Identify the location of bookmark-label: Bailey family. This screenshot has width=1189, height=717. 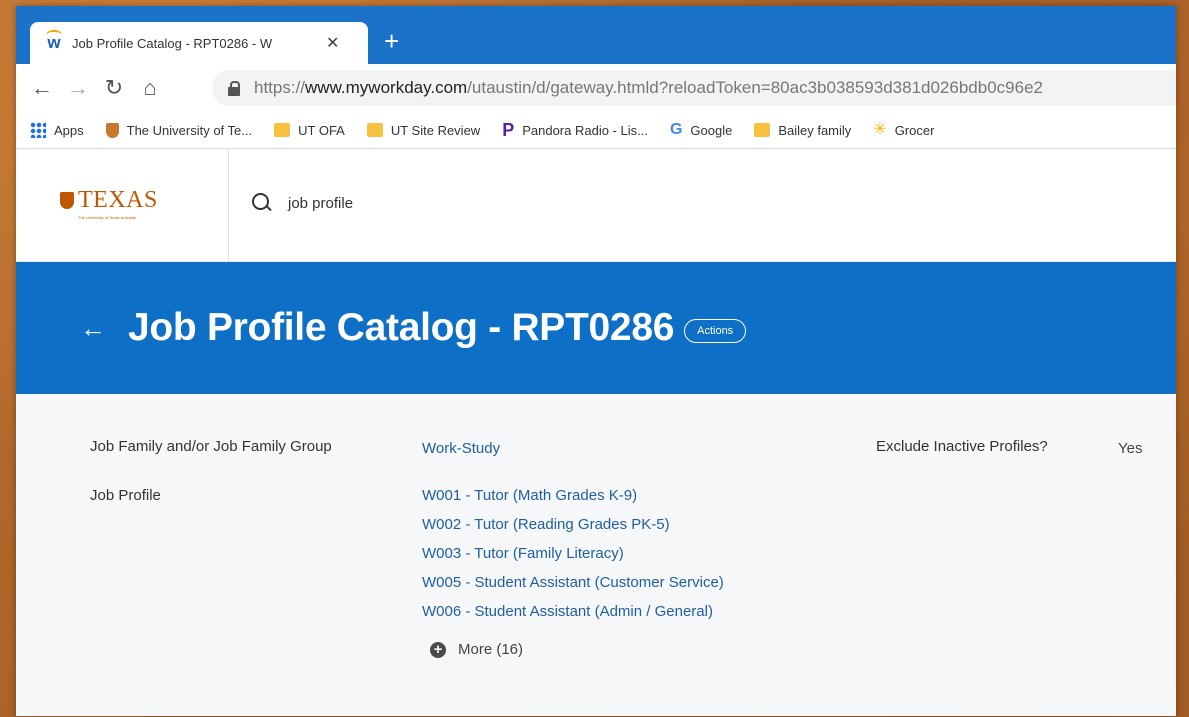
(815, 130).